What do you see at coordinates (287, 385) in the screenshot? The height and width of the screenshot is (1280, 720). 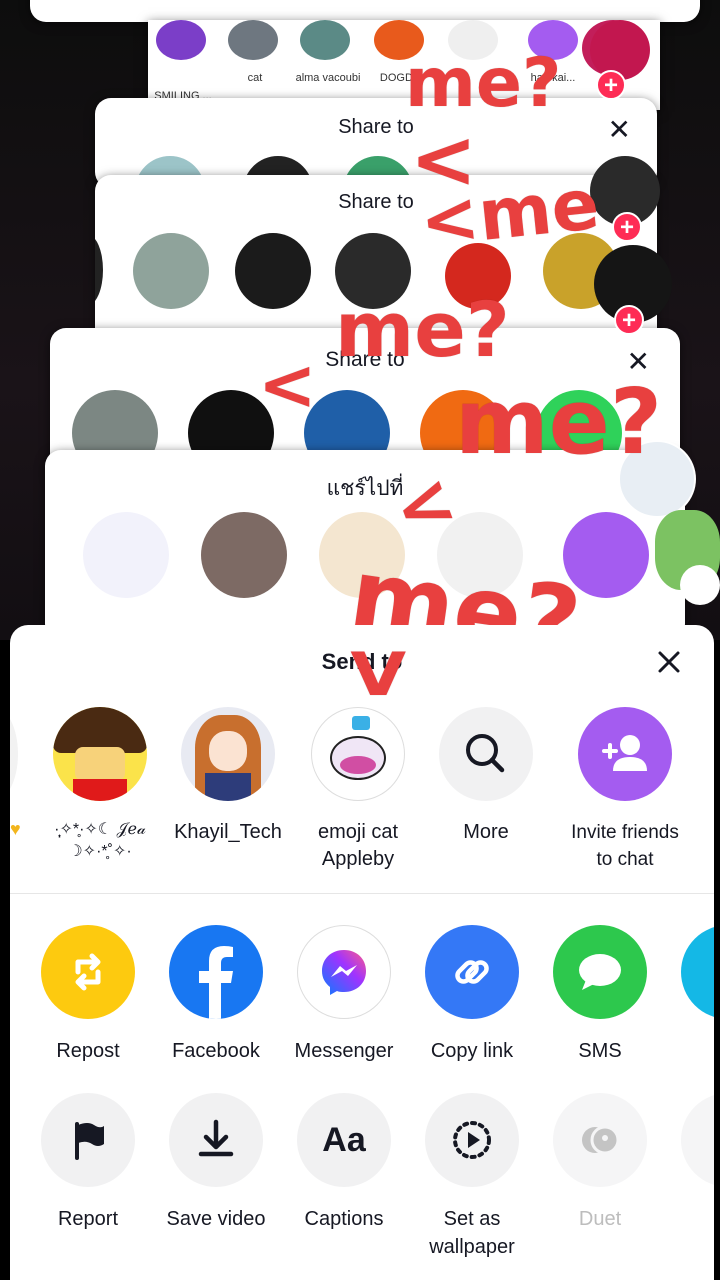 I see `scrawl-text: <` at bounding box center [287, 385].